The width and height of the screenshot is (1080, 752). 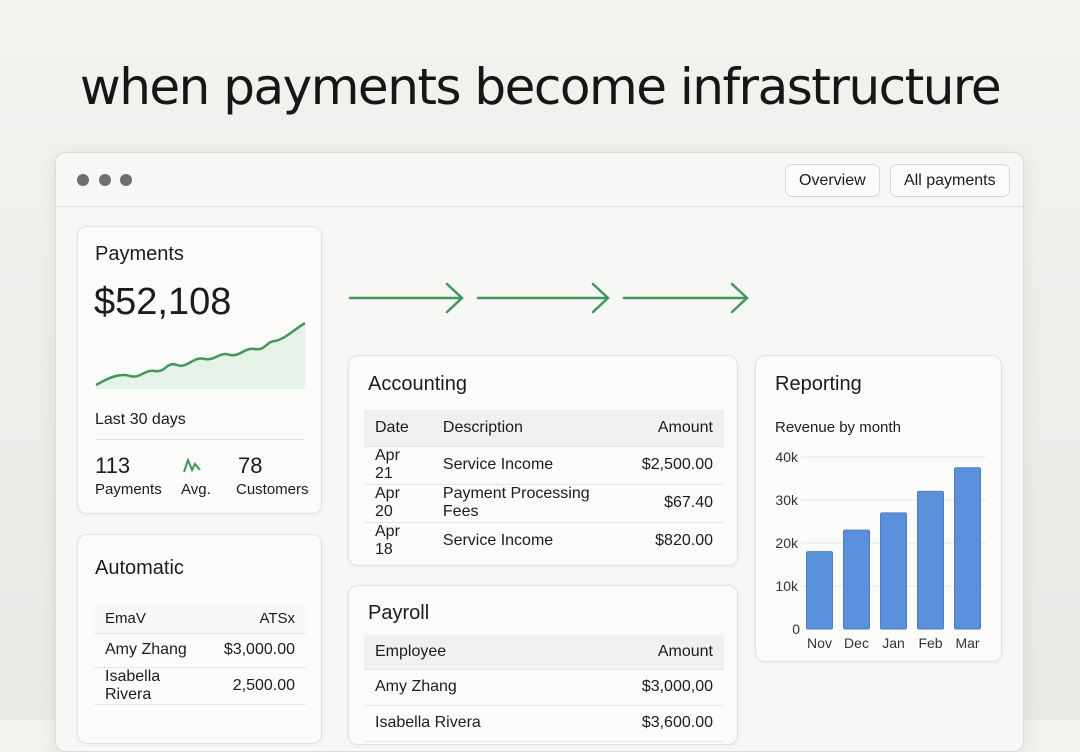 I want to click on amount-cell: $3,000.00, so click(x=259, y=650).